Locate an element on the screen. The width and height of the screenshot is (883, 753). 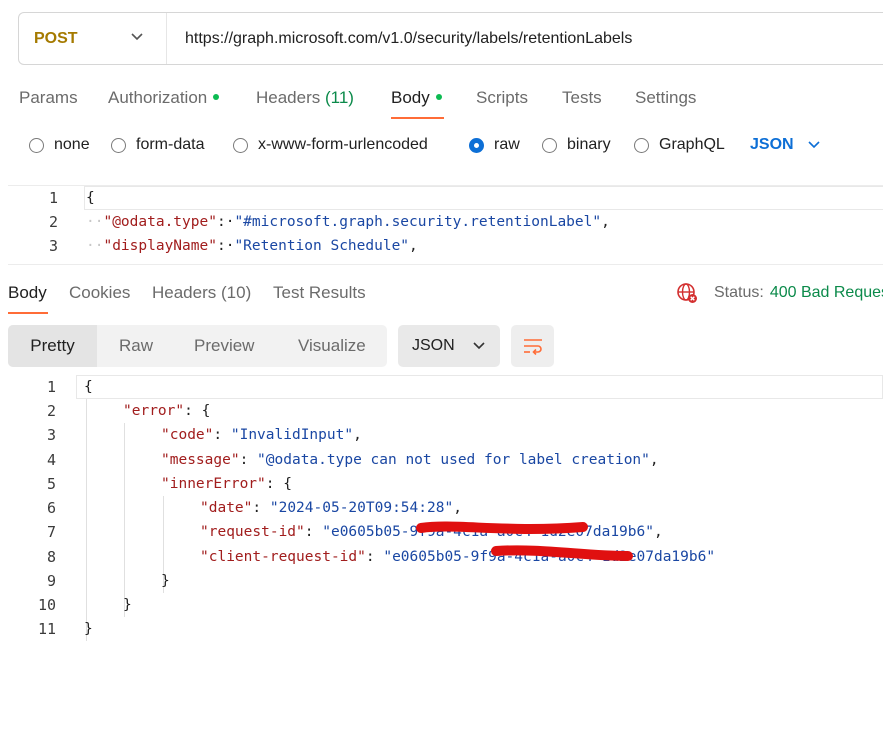
wrap-lines-icon is located at coordinates (532, 347).